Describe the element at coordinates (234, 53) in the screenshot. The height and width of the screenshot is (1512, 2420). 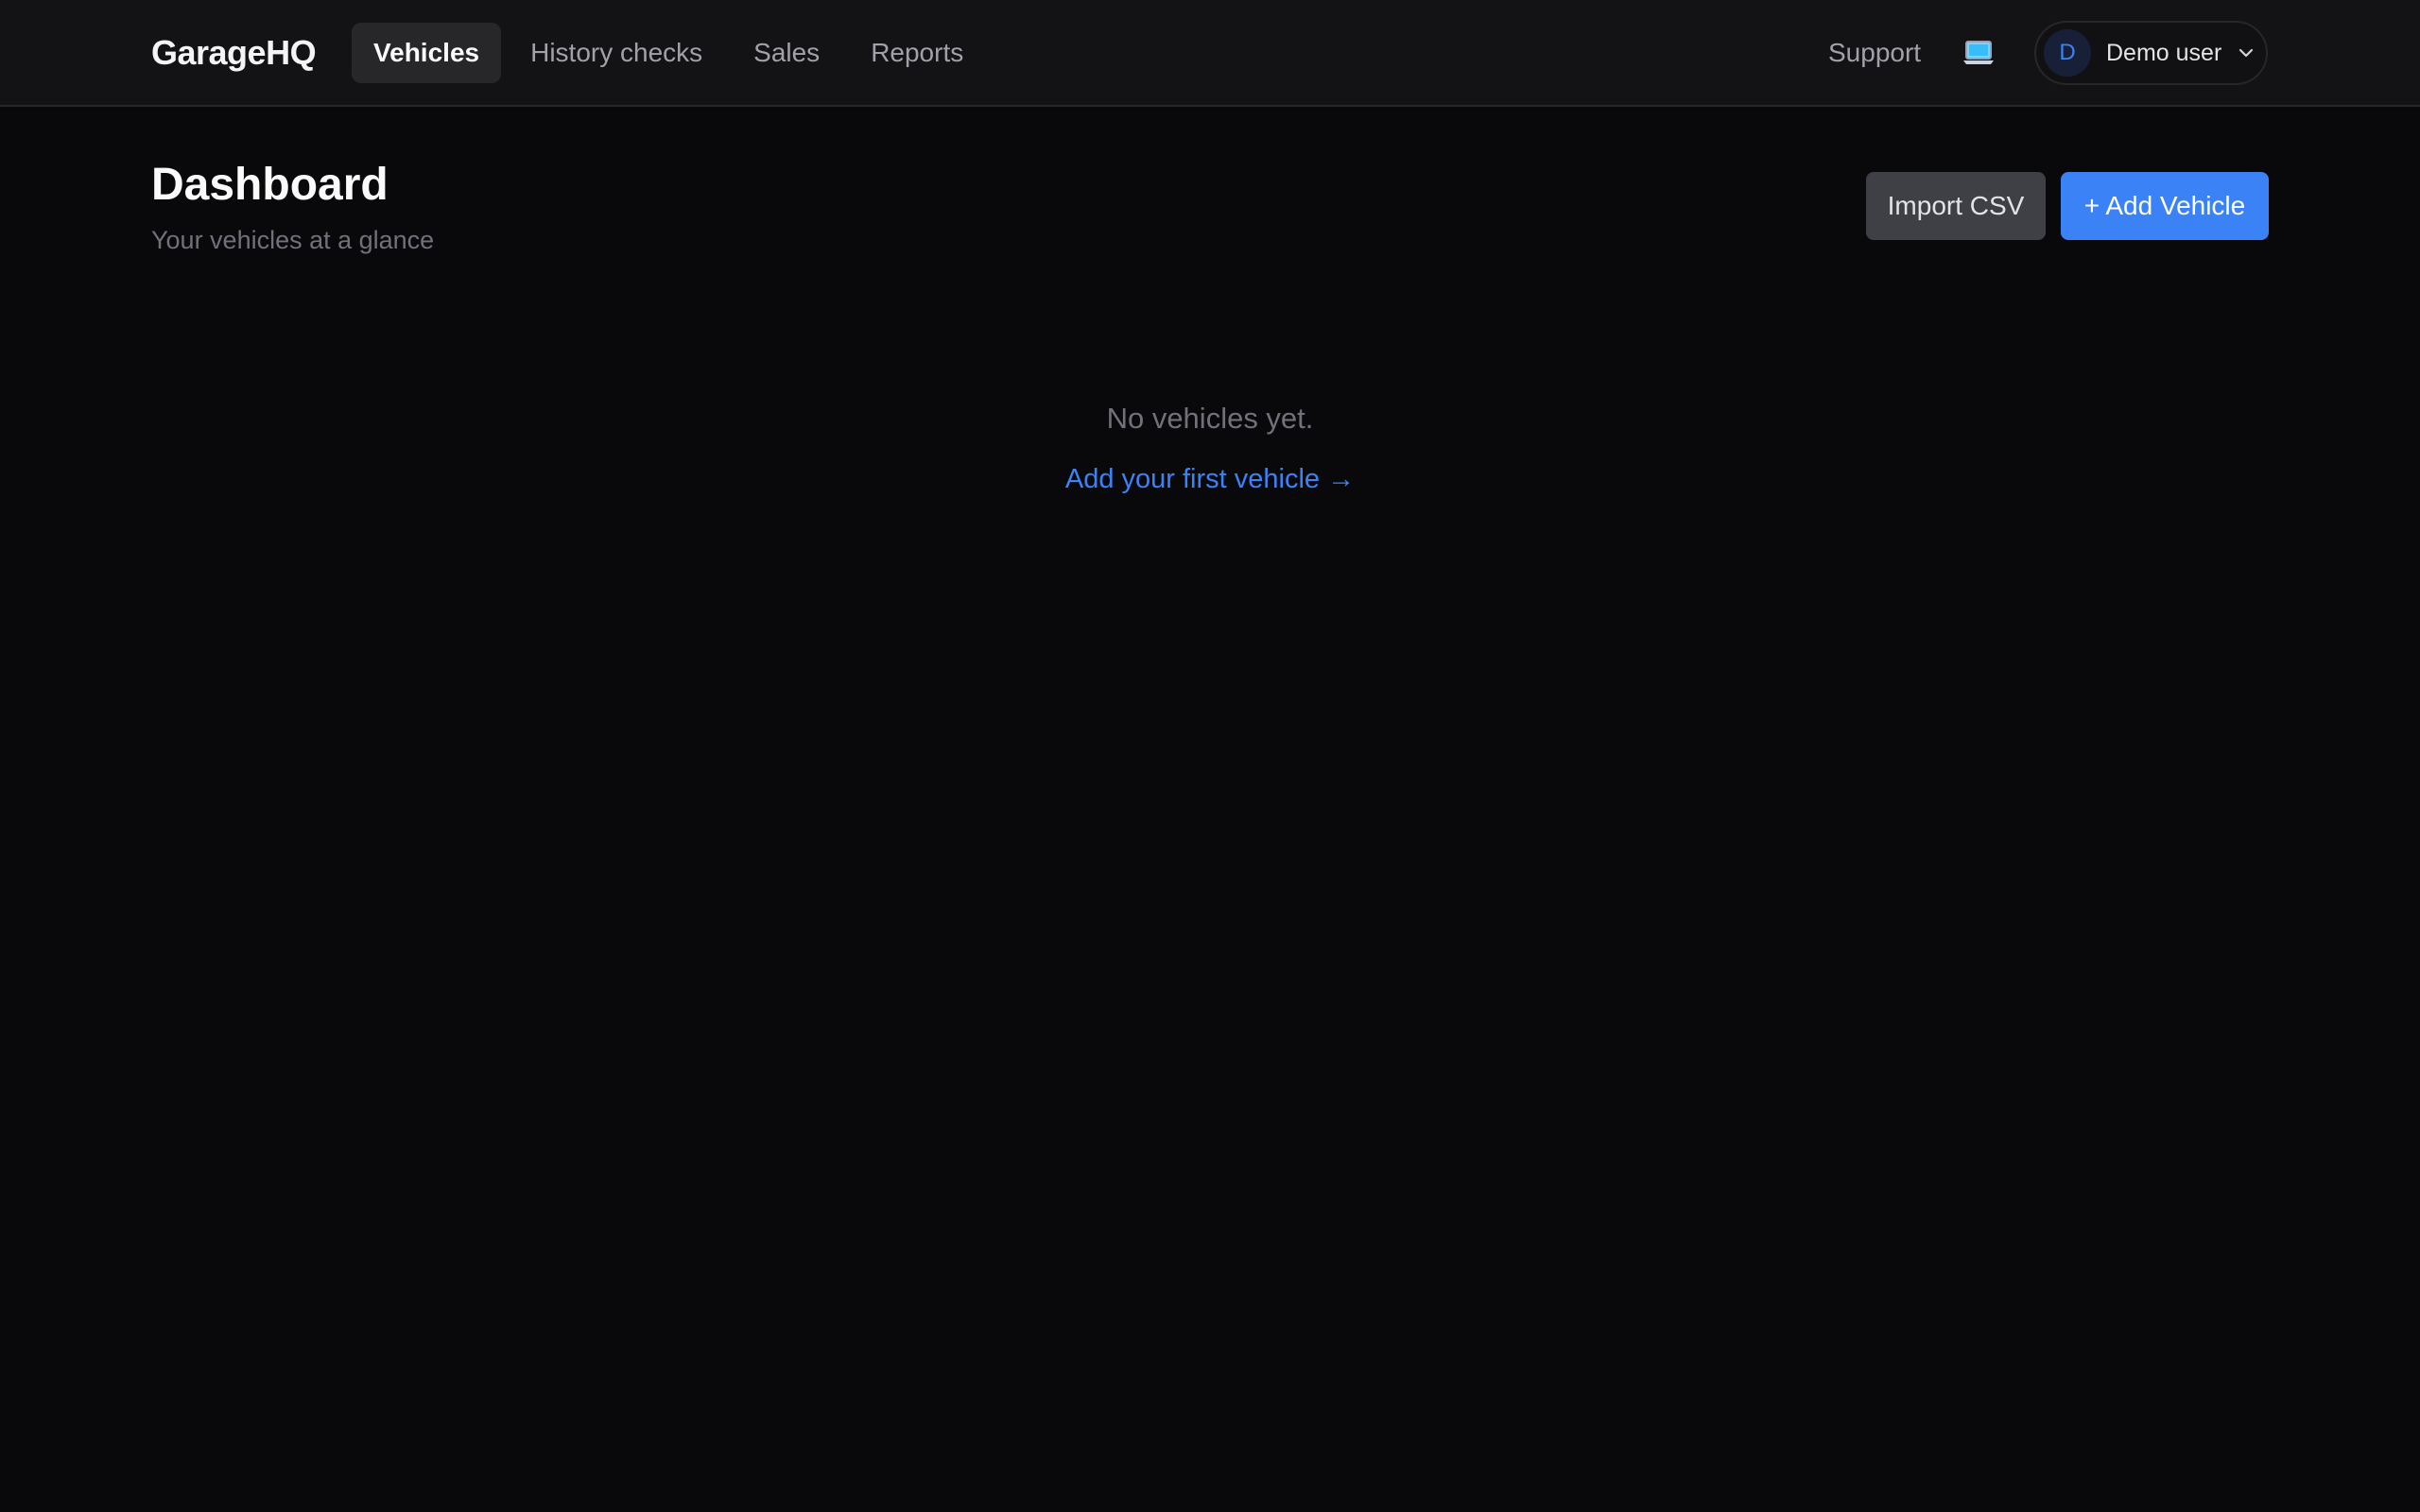
I see `brand-logo: GarageHQ` at that location.